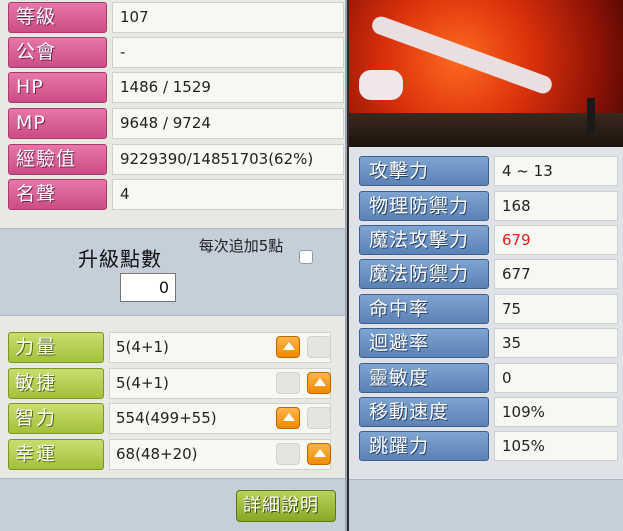 The height and width of the screenshot is (531, 623). What do you see at coordinates (56, 347) in the screenshot?
I see `str-label: 力量` at bounding box center [56, 347].